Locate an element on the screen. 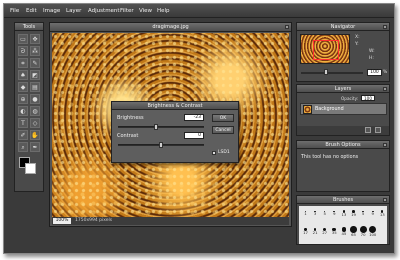 Image resolution: width=400 pixels, height=260 pixels. magic-wand-icon: ⁂ is located at coordinates (35, 51).